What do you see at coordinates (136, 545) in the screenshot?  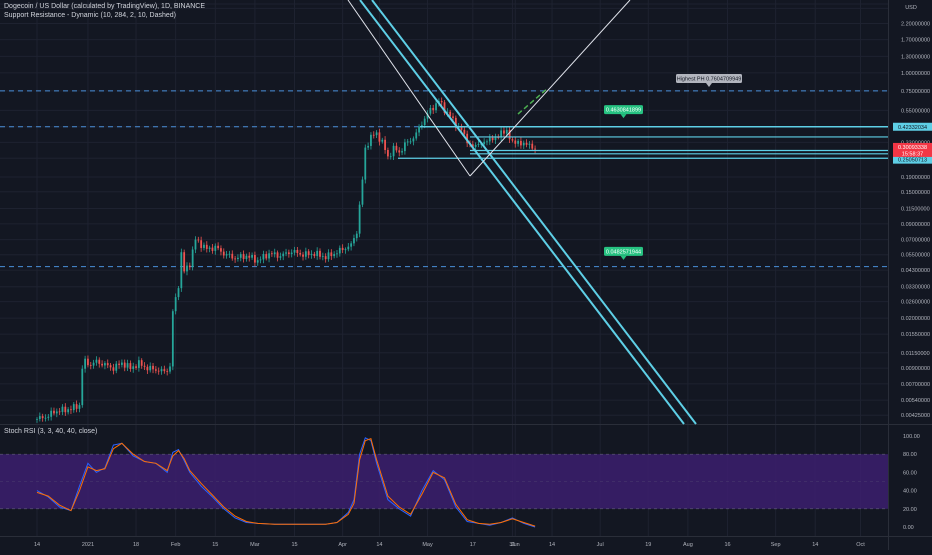 I see `time-axis-tick: 18` at bounding box center [136, 545].